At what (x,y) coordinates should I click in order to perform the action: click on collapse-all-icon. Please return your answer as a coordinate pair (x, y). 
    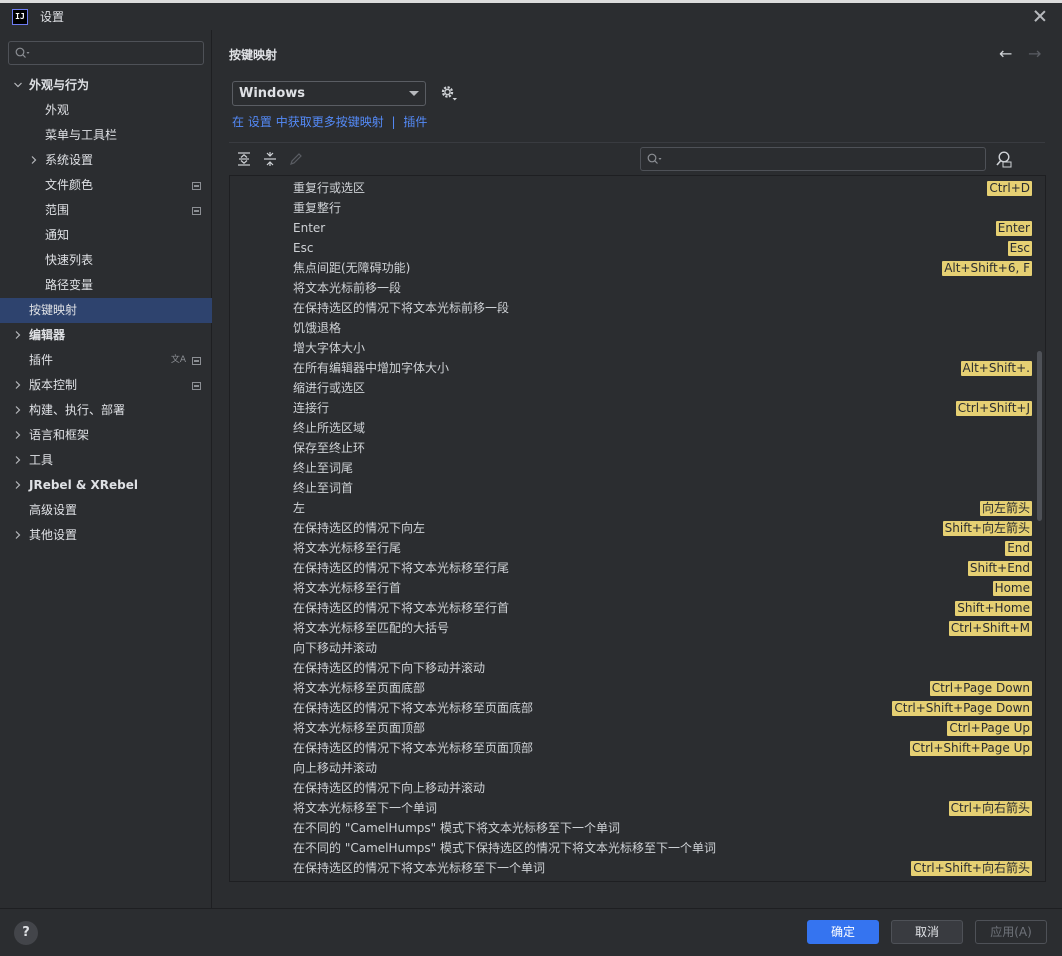
    Looking at the image, I should click on (270, 159).